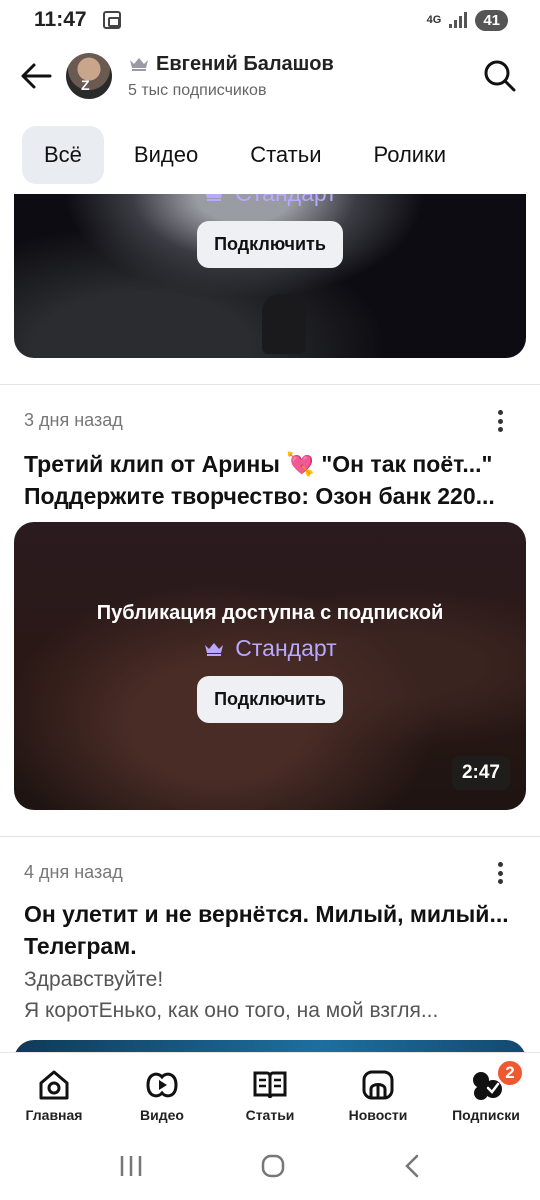 This screenshot has height=1200, width=540. I want to click on screenshot-icon, so click(111, 20).